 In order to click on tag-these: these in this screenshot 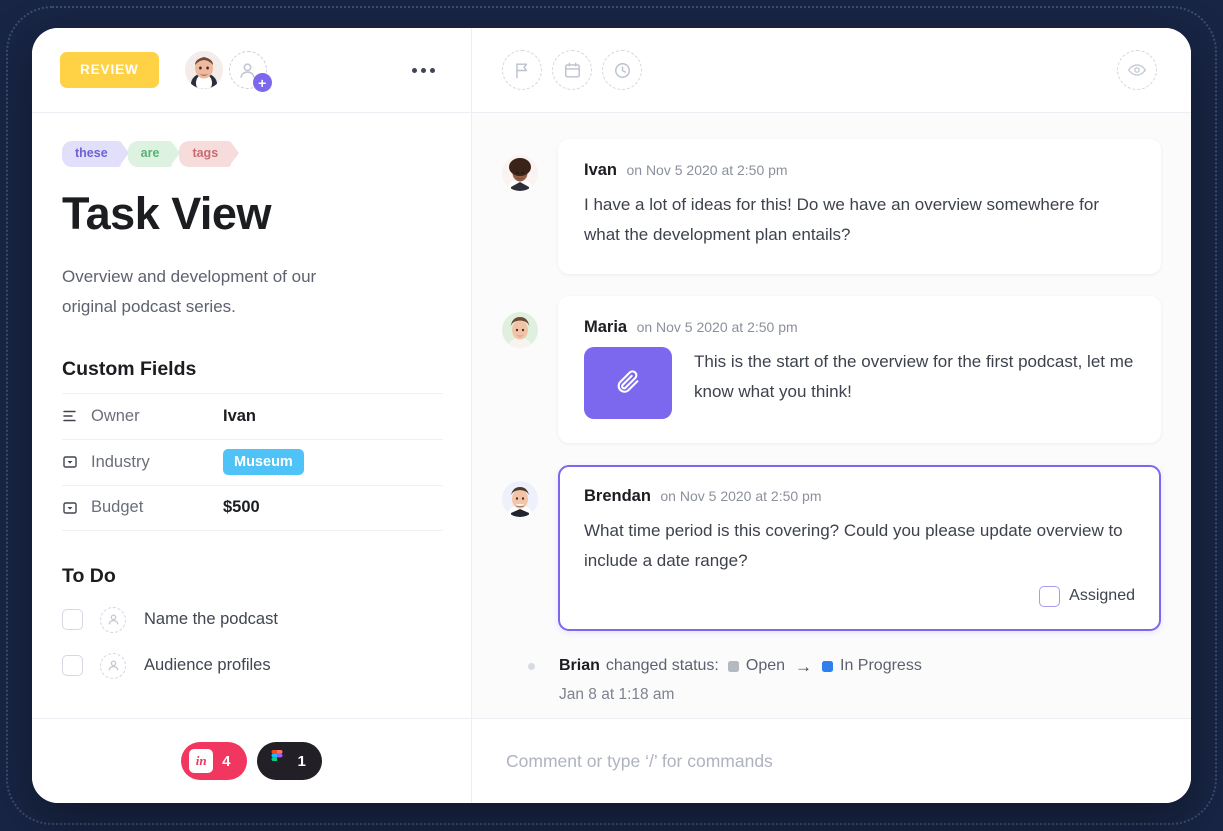, I will do `click(95, 154)`.